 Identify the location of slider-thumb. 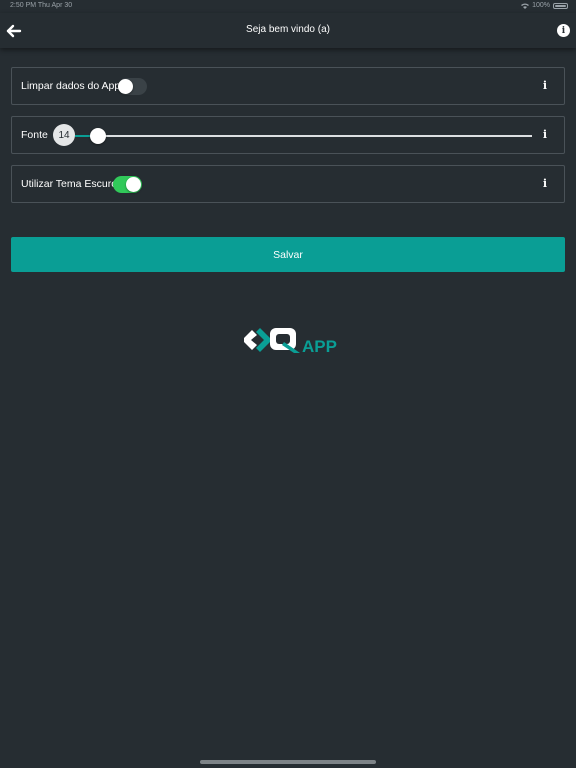
(98, 136).